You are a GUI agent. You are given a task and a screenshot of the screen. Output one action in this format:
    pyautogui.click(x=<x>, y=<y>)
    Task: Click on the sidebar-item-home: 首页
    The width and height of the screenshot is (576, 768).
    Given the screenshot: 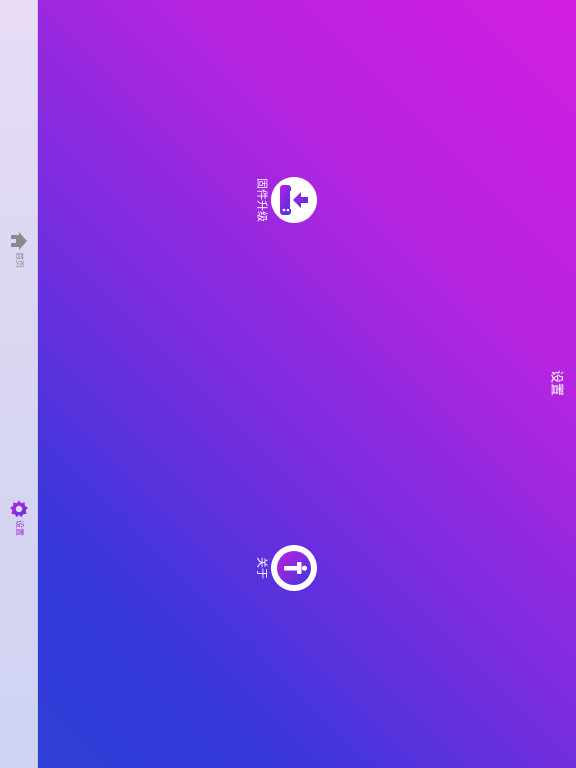 What is the action you would take?
    pyautogui.click(x=19, y=252)
    